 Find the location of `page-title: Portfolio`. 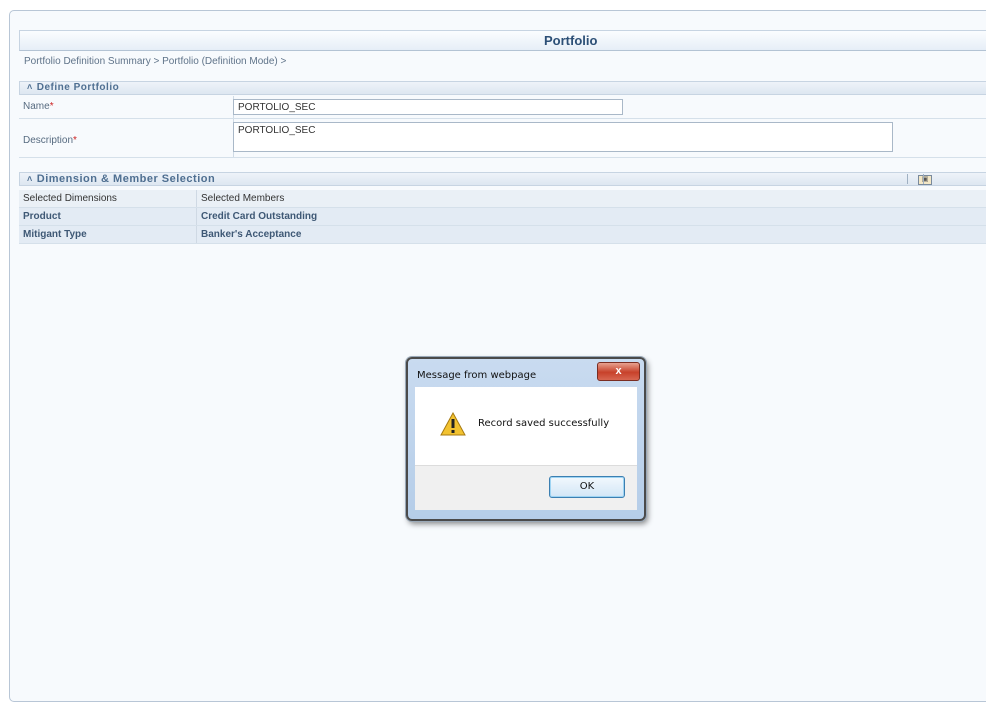

page-title: Portfolio is located at coordinates (571, 40).